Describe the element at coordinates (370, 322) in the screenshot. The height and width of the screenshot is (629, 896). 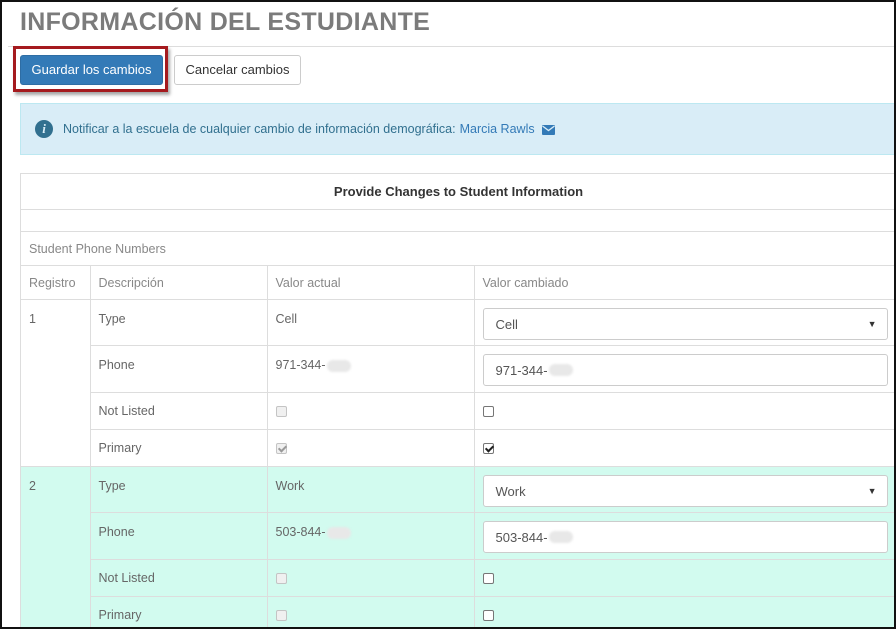
I see `current-type: Cell` at that location.